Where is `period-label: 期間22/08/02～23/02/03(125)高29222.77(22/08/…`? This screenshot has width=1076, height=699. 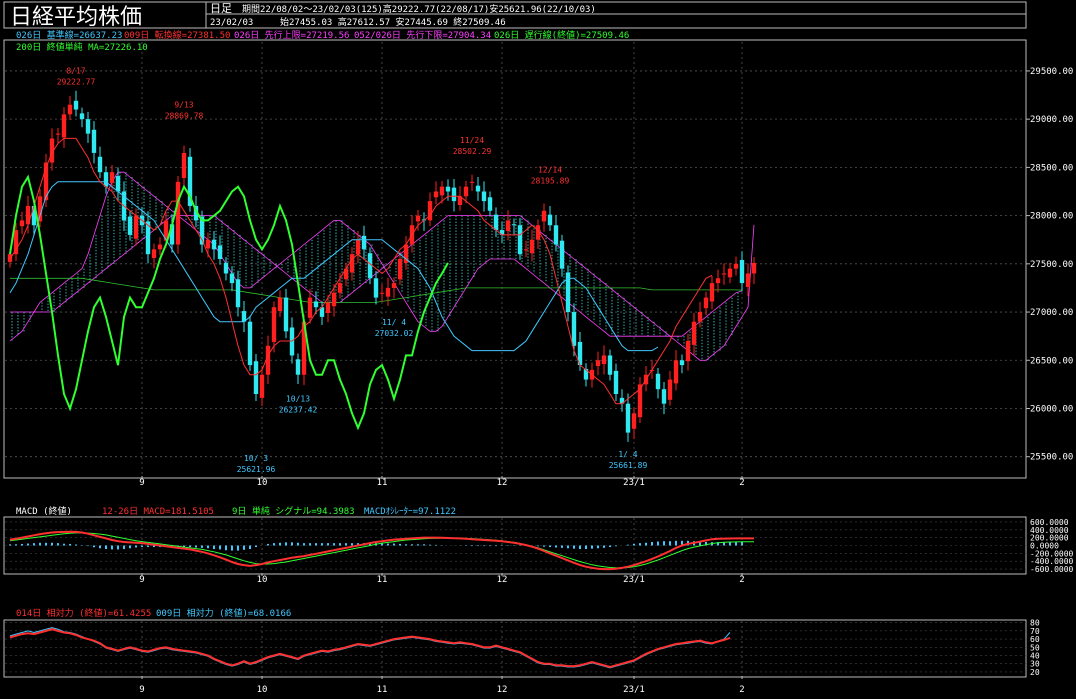
period-label: 期間22/08/02～23/02/03(125)高29222.77(22/08/… is located at coordinates (419, 9).